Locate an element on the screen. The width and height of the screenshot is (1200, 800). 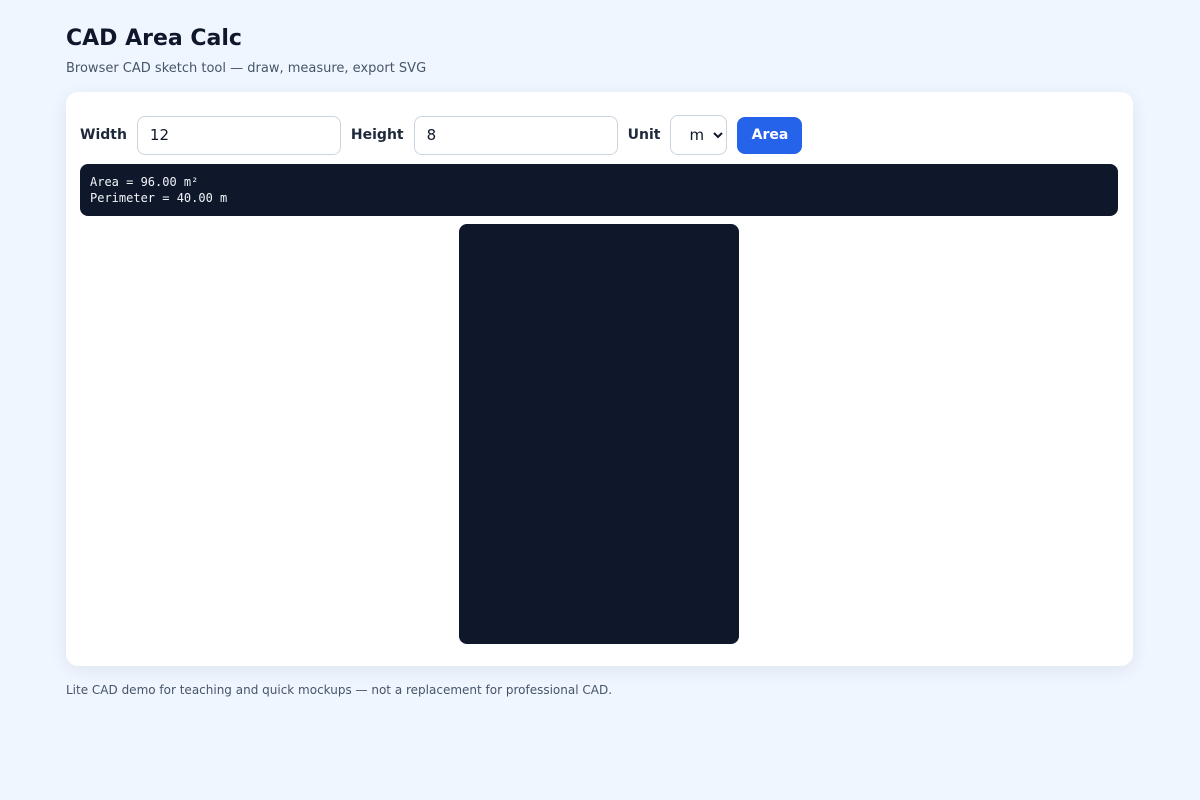
area-result: Area = 96.00 m² is located at coordinates (144, 182).